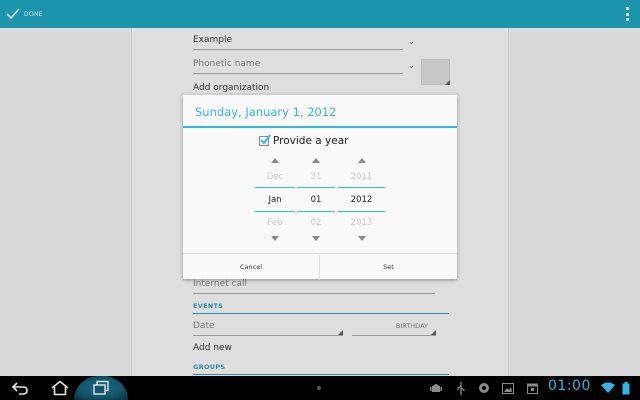  What do you see at coordinates (508, 388) in the screenshot?
I see `gallery-icon` at bounding box center [508, 388].